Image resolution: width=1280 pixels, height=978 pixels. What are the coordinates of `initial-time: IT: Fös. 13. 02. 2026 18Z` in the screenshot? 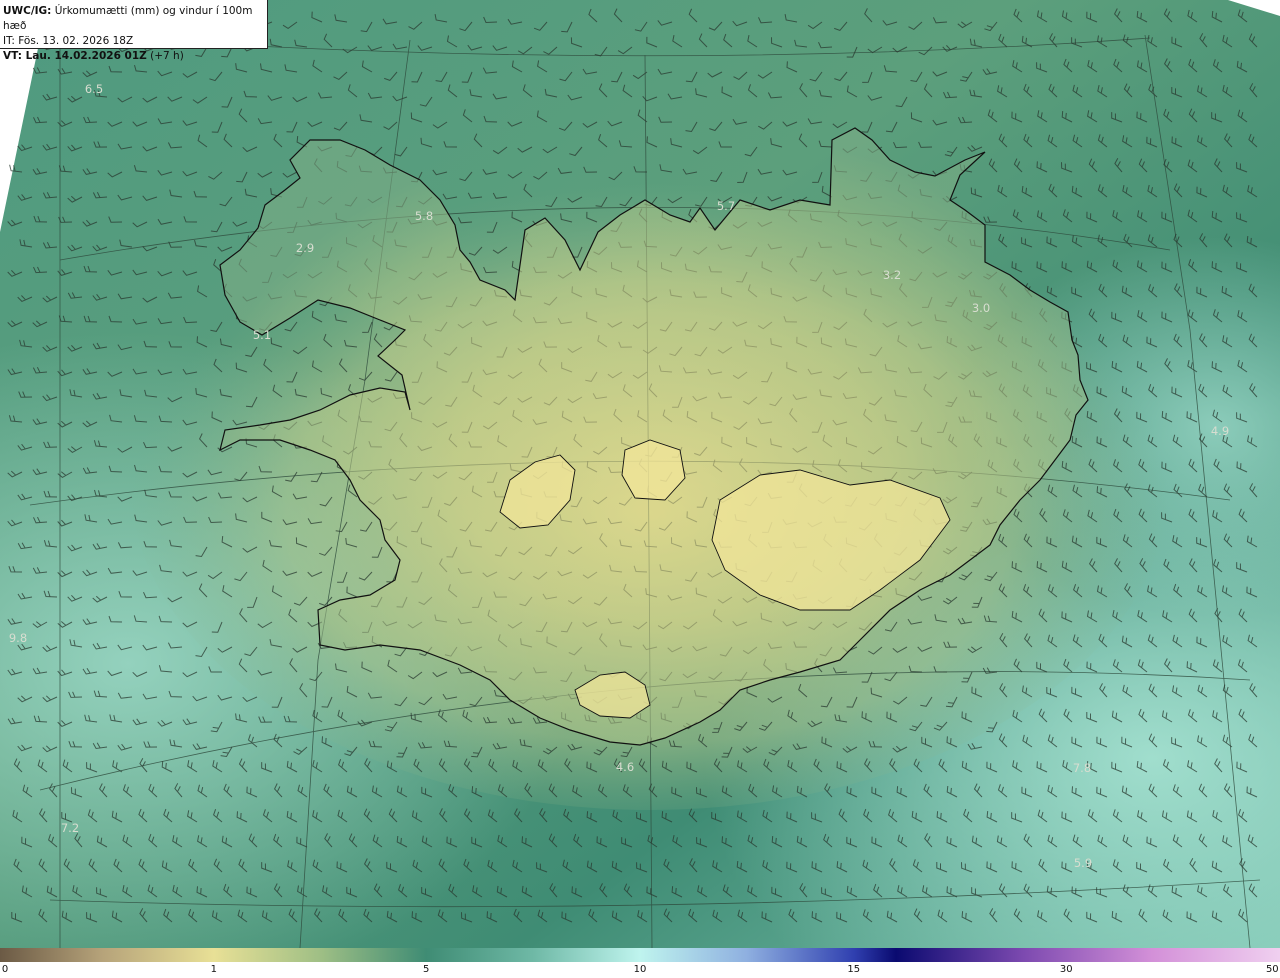 It's located at (68, 41).